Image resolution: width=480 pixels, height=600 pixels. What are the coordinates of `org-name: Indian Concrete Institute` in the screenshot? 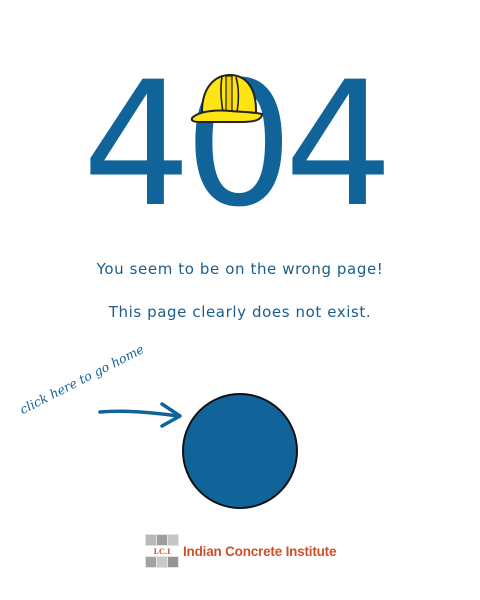 It's located at (260, 551).